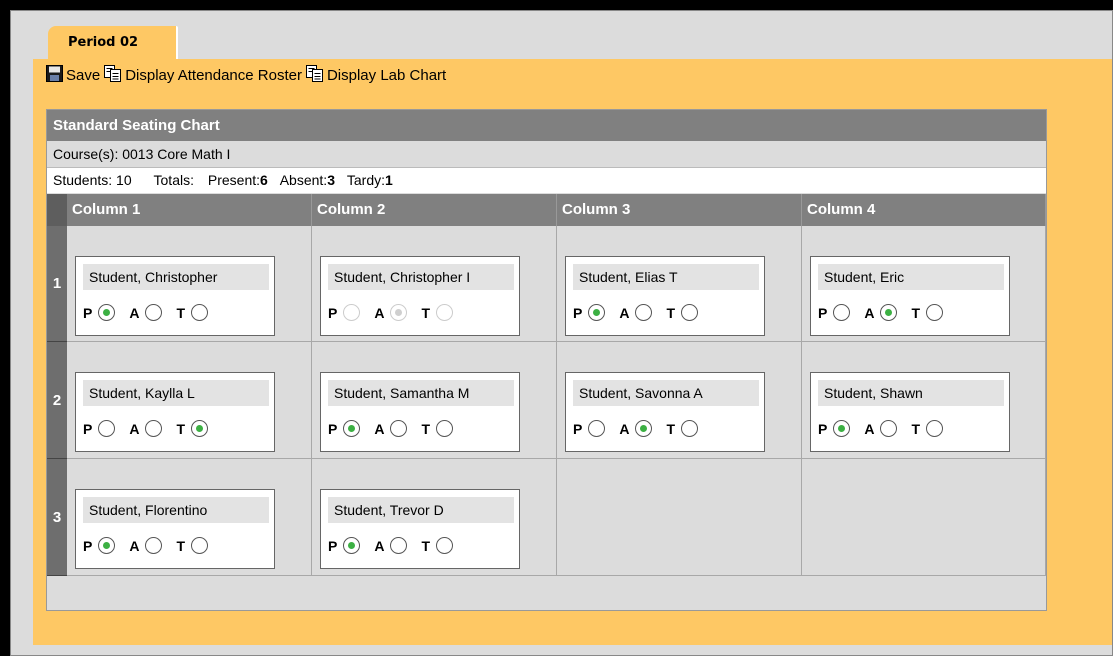  I want to click on column-header: Column 1, so click(189, 210).